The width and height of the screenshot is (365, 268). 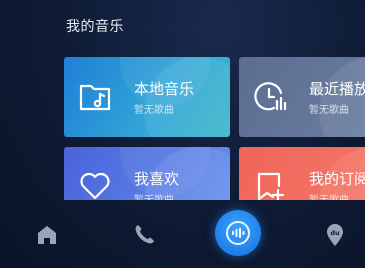 What do you see at coordinates (95, 97) in the screenshot?
I see `music-folder-icon` at bounding box center [95, 97].